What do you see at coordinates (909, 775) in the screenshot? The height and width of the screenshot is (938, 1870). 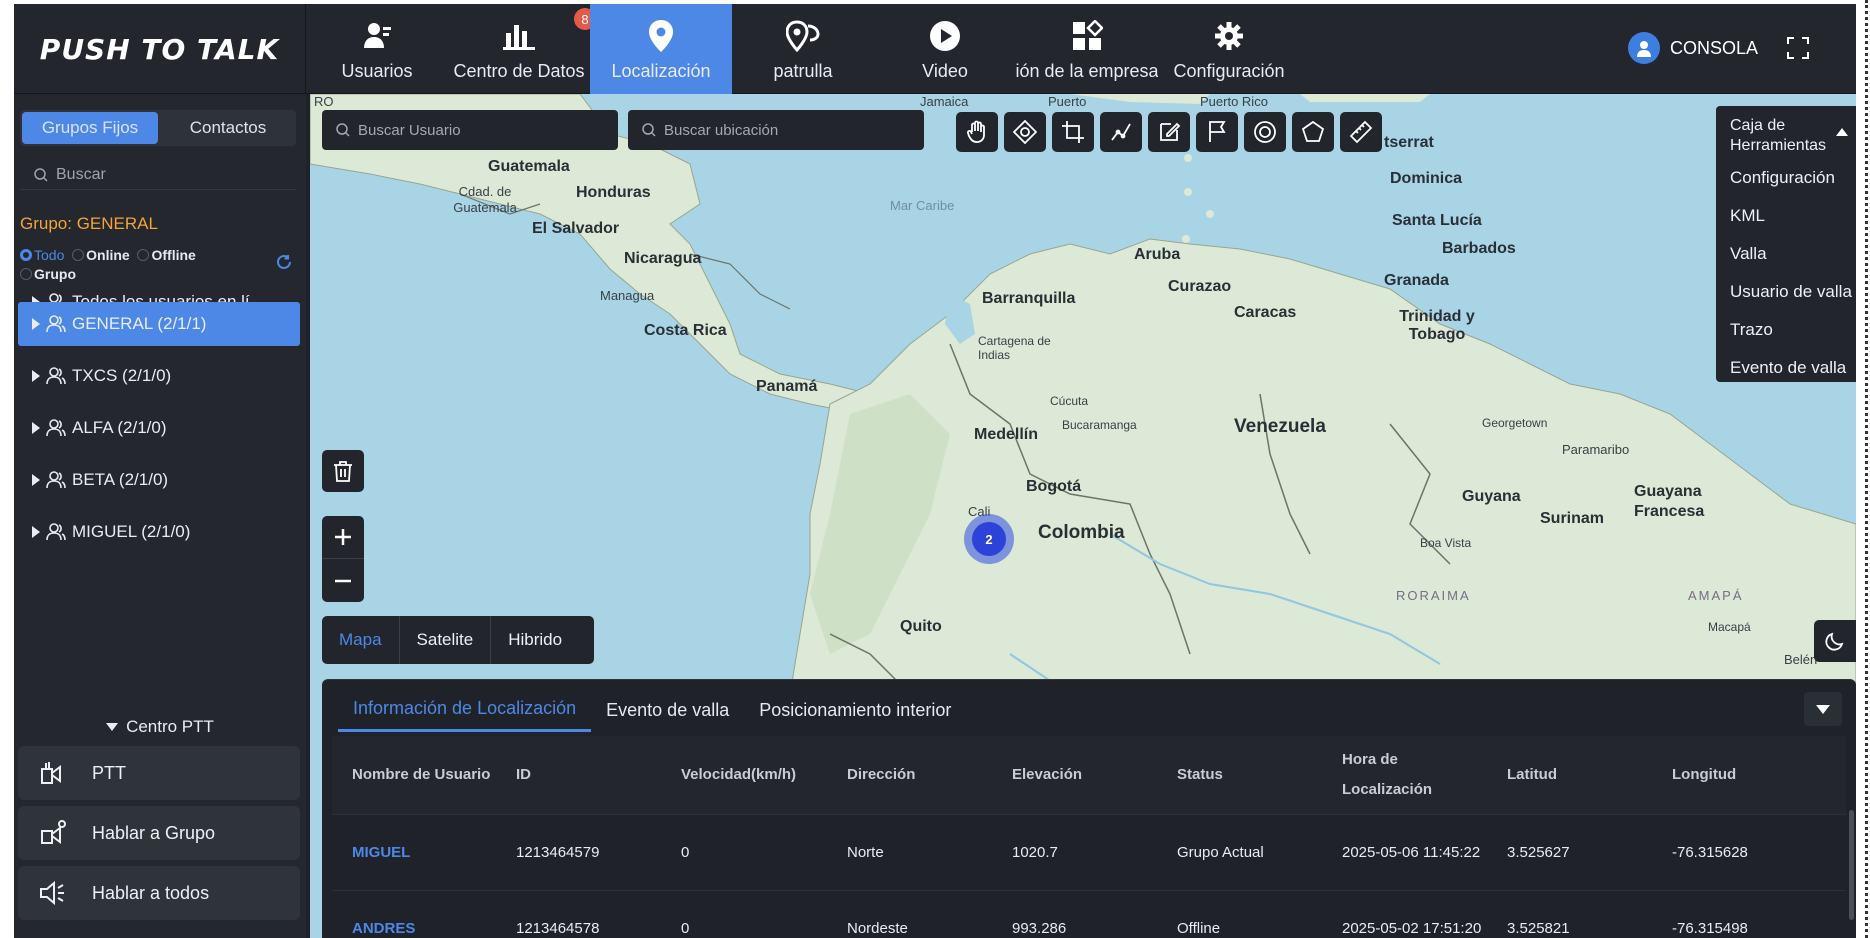 I see `column-header: Dirección` at bounding box center [909, 775].